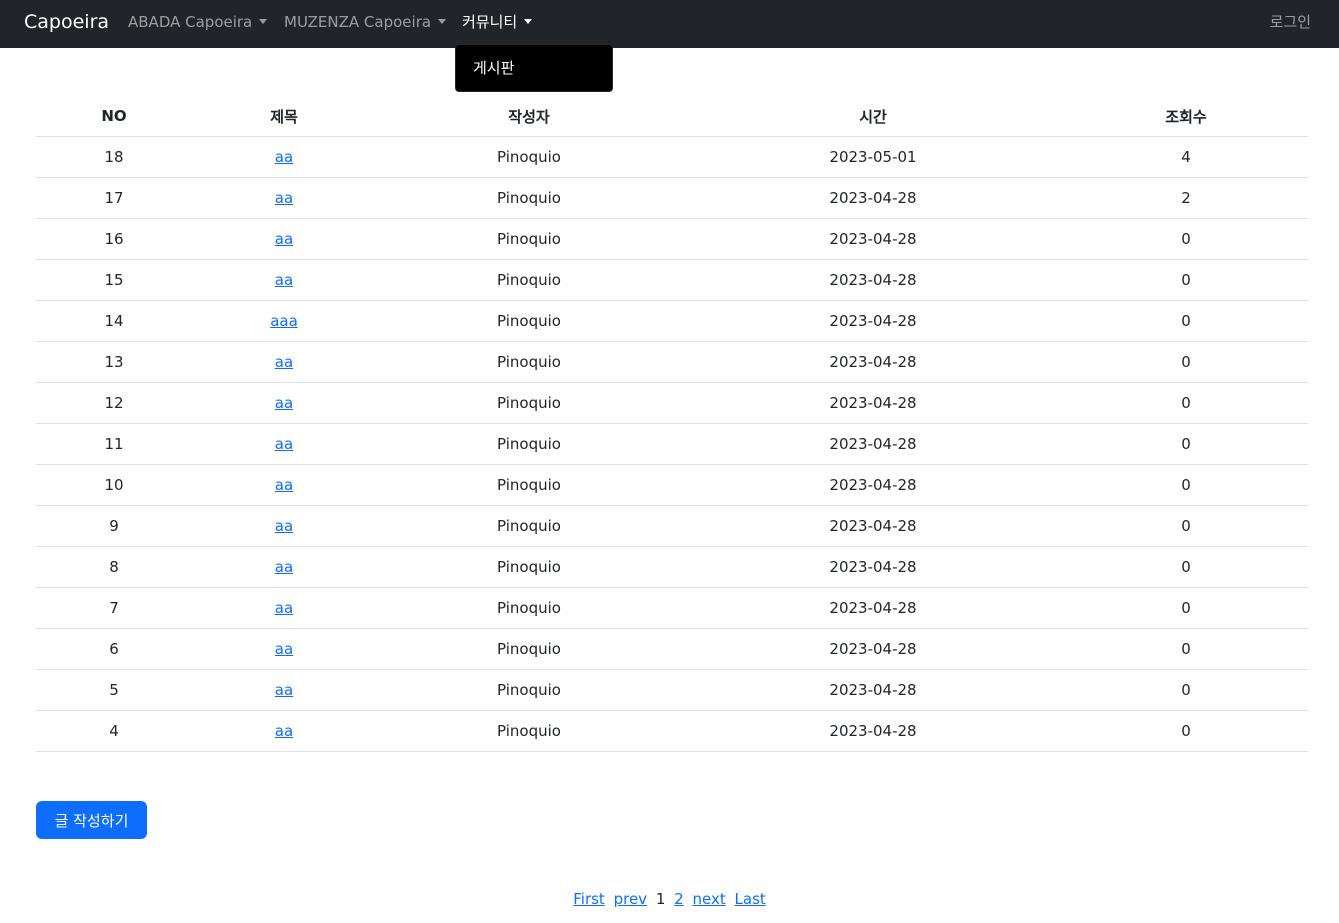 The height and width of the screenshot is (923, 1339). Describe the element at coordinates (672, 157) in the screenshot. I see `table-row: 18 aa Pinoquio 2023-05-01 4` at that location.